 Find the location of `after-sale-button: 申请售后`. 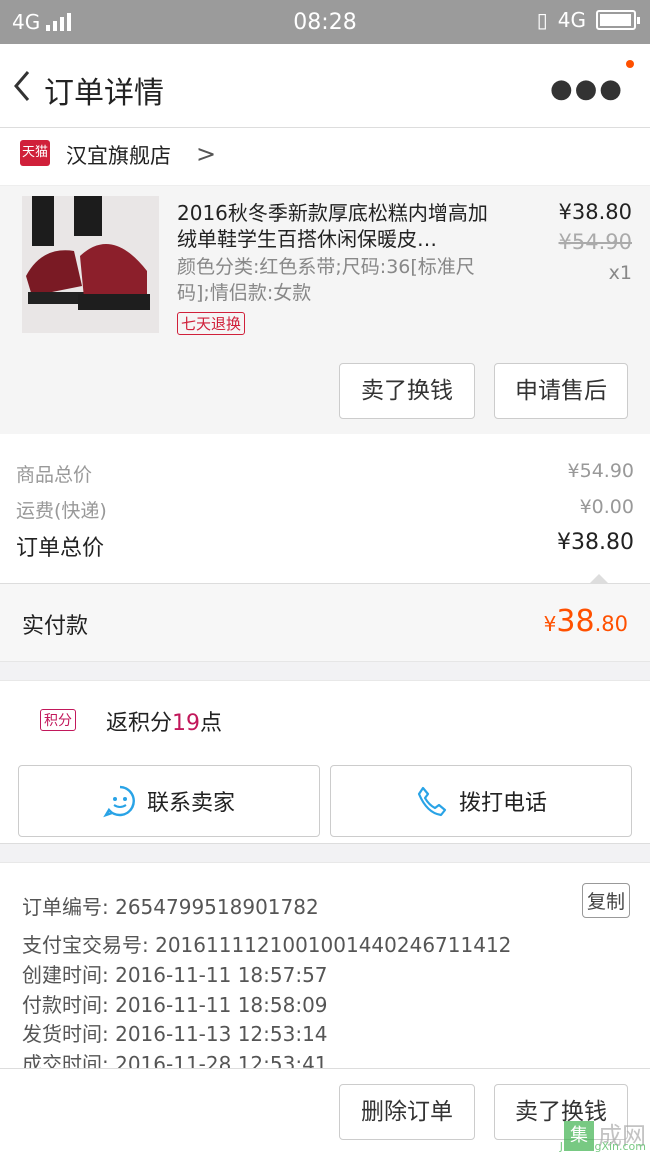

after-sale-button: 申请售后 is located at coordinates (561, 391).